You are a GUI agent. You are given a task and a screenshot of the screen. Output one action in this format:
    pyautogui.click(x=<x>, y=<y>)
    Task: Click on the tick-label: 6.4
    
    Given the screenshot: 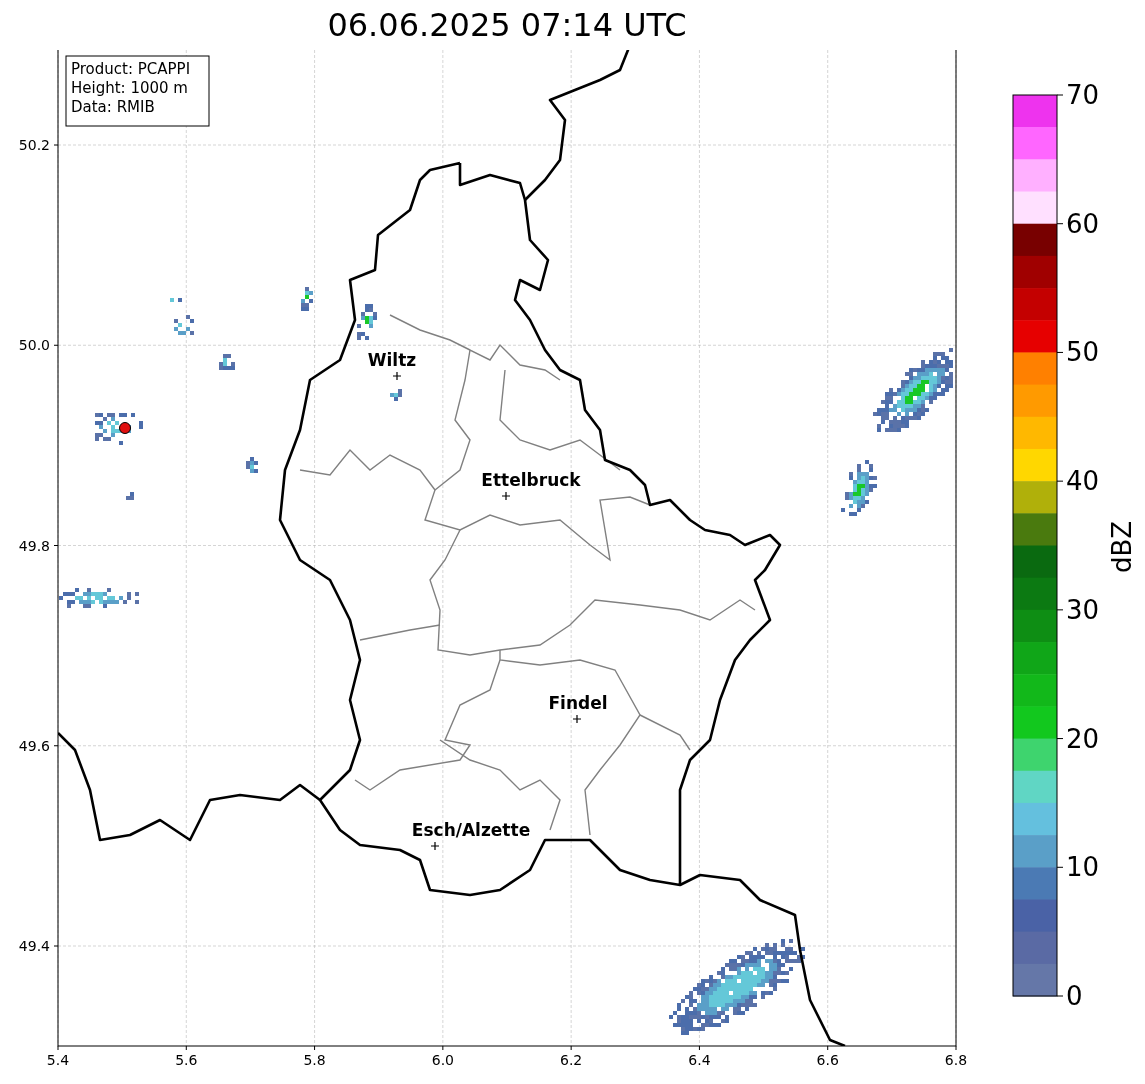 What is the action you would take?
    pyautogui.click(x=699, y=1060)
    